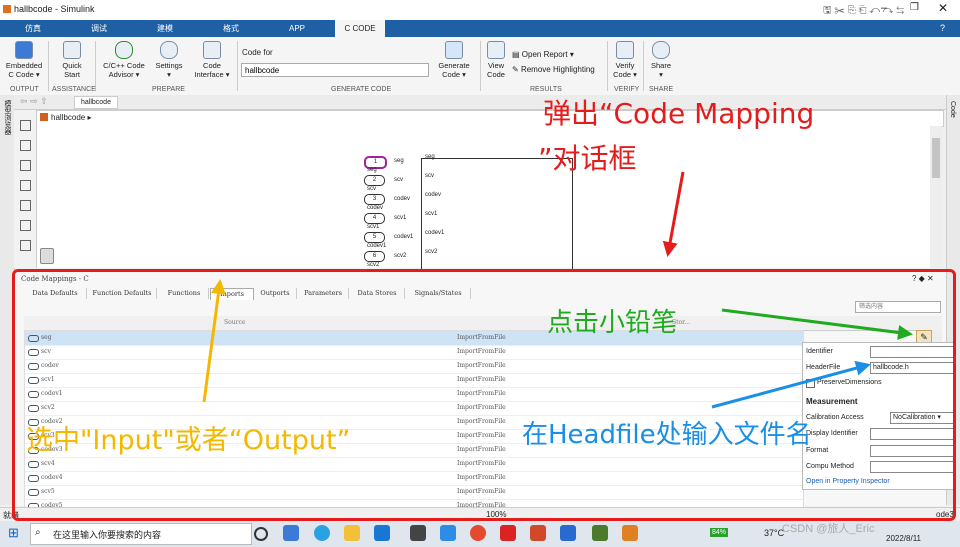 The height and width of the screenshot is (547, 960). Describe the element at coordinates (673, 214) in the screenshot. I see `red-arrow` at that location.